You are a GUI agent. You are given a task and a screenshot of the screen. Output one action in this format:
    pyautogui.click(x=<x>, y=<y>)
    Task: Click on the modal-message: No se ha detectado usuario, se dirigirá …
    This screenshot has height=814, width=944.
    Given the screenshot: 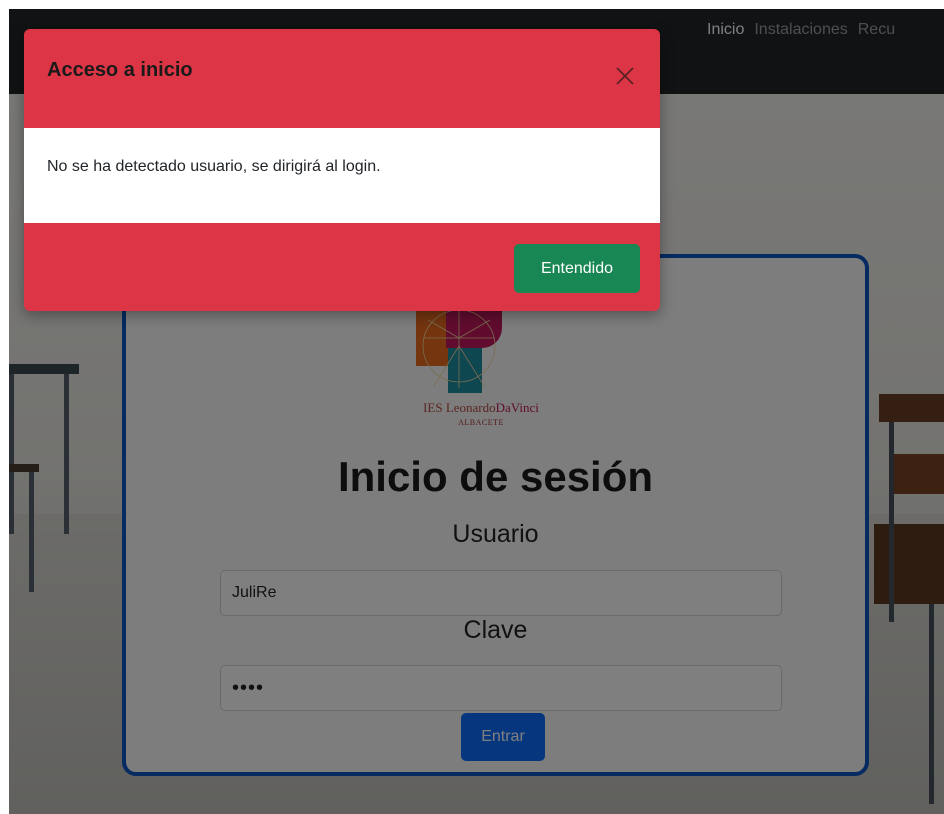 What is the action you would take?
    pyautogui.click(x=214, y=166)
    